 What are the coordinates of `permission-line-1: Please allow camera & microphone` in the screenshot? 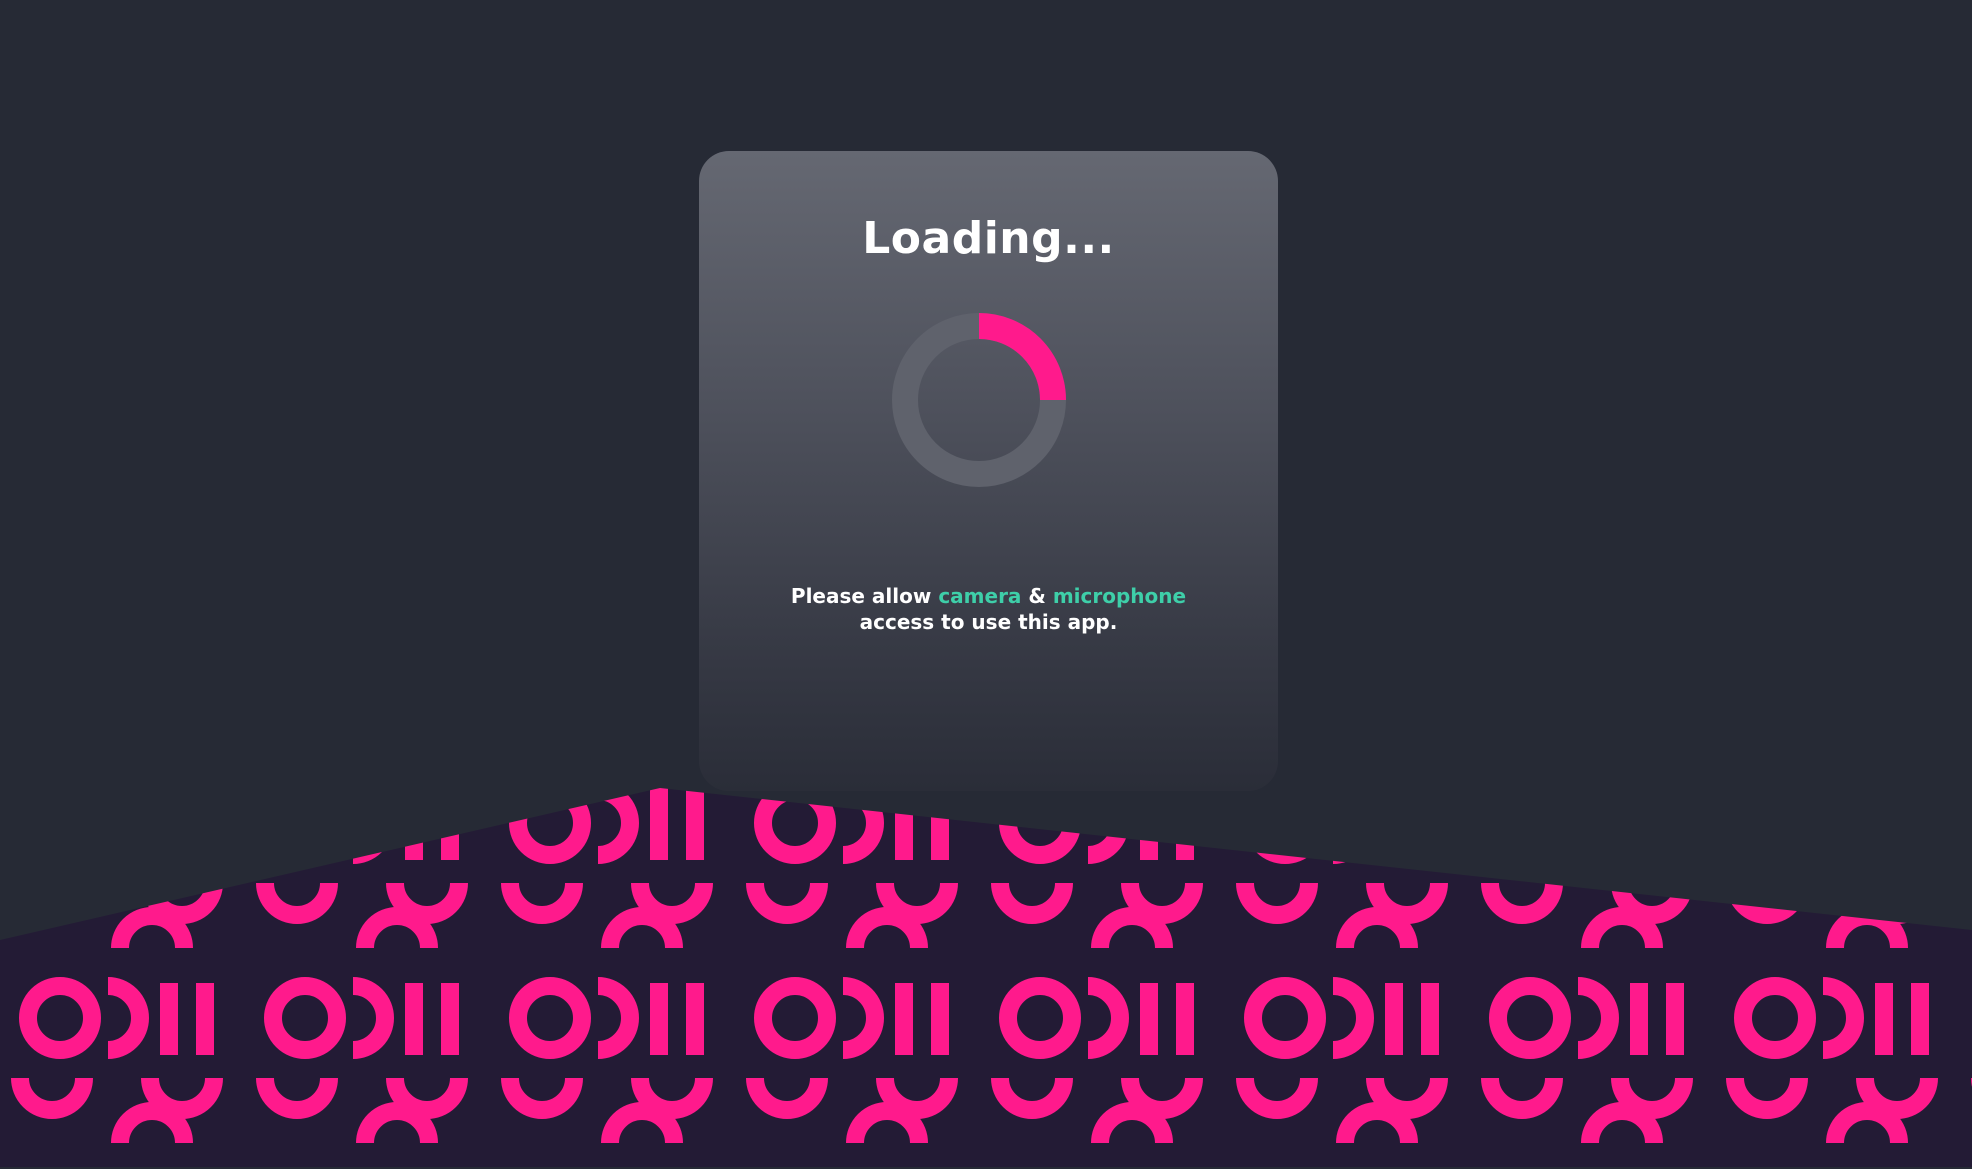 It's located at (988, 596).